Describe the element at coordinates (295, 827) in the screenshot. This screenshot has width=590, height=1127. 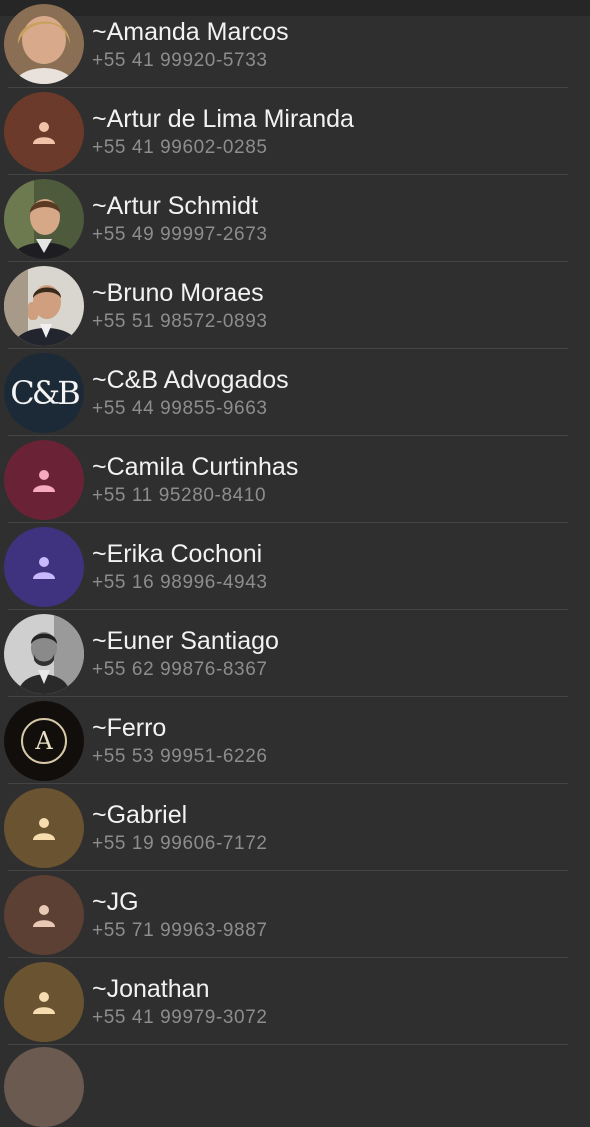
I see `contact-row-gabriel: ~Gabriel +55 19 99606-7172` at that location.